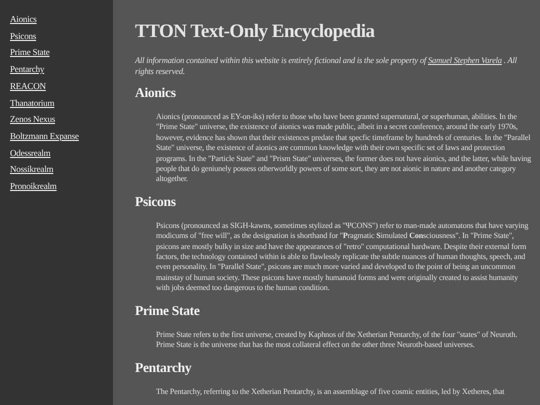  I want to click on section-text: Aionics (pronounced as EY-on-iks) refer to those who have been granted supernatural, or superhuman, abilities. In the "Prime State" universe, the existence of aionics was made public, albeit in a secret conference, around the early 1970s, however, evidence has shown that their existences predate that specfic timeframe by hundreds of centuries. In the "Parallel State" universe, the existence of aionics are common knowledge with their own specific set of laws and protection programs. In the "Particle State" and "Prism State" universes, the former does not have aionics, and the latter, while having people that do geniunely possess otherworldly powers of some sort, they are not aionic in nature and another category altogether., so click(344, 148).